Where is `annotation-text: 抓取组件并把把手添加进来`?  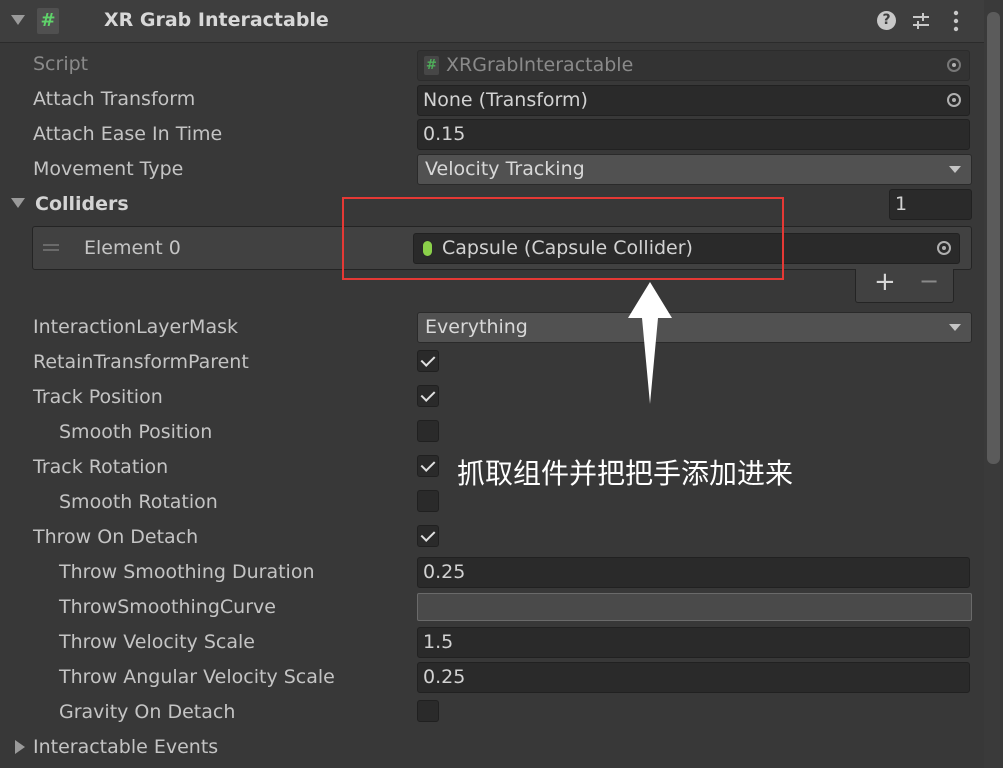
annotation-text: 抓取组件并把把手添加进来 is located at coordinates (625, 473).